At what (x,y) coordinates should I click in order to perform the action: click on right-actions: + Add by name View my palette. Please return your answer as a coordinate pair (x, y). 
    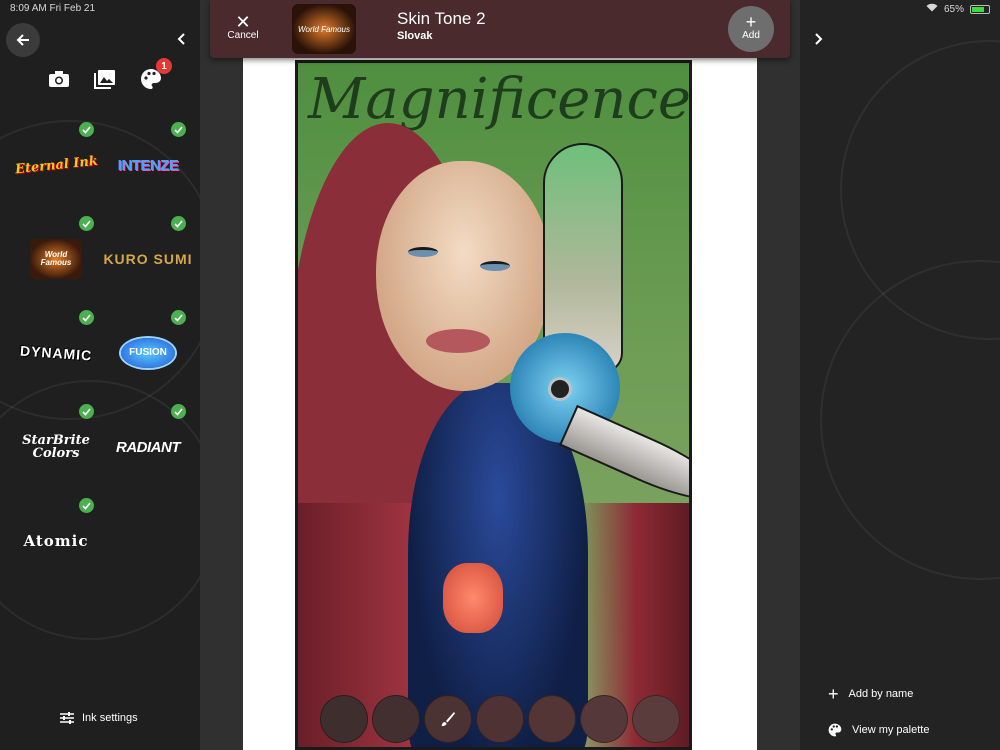
    Looking at the image, I should click on (878, 712).